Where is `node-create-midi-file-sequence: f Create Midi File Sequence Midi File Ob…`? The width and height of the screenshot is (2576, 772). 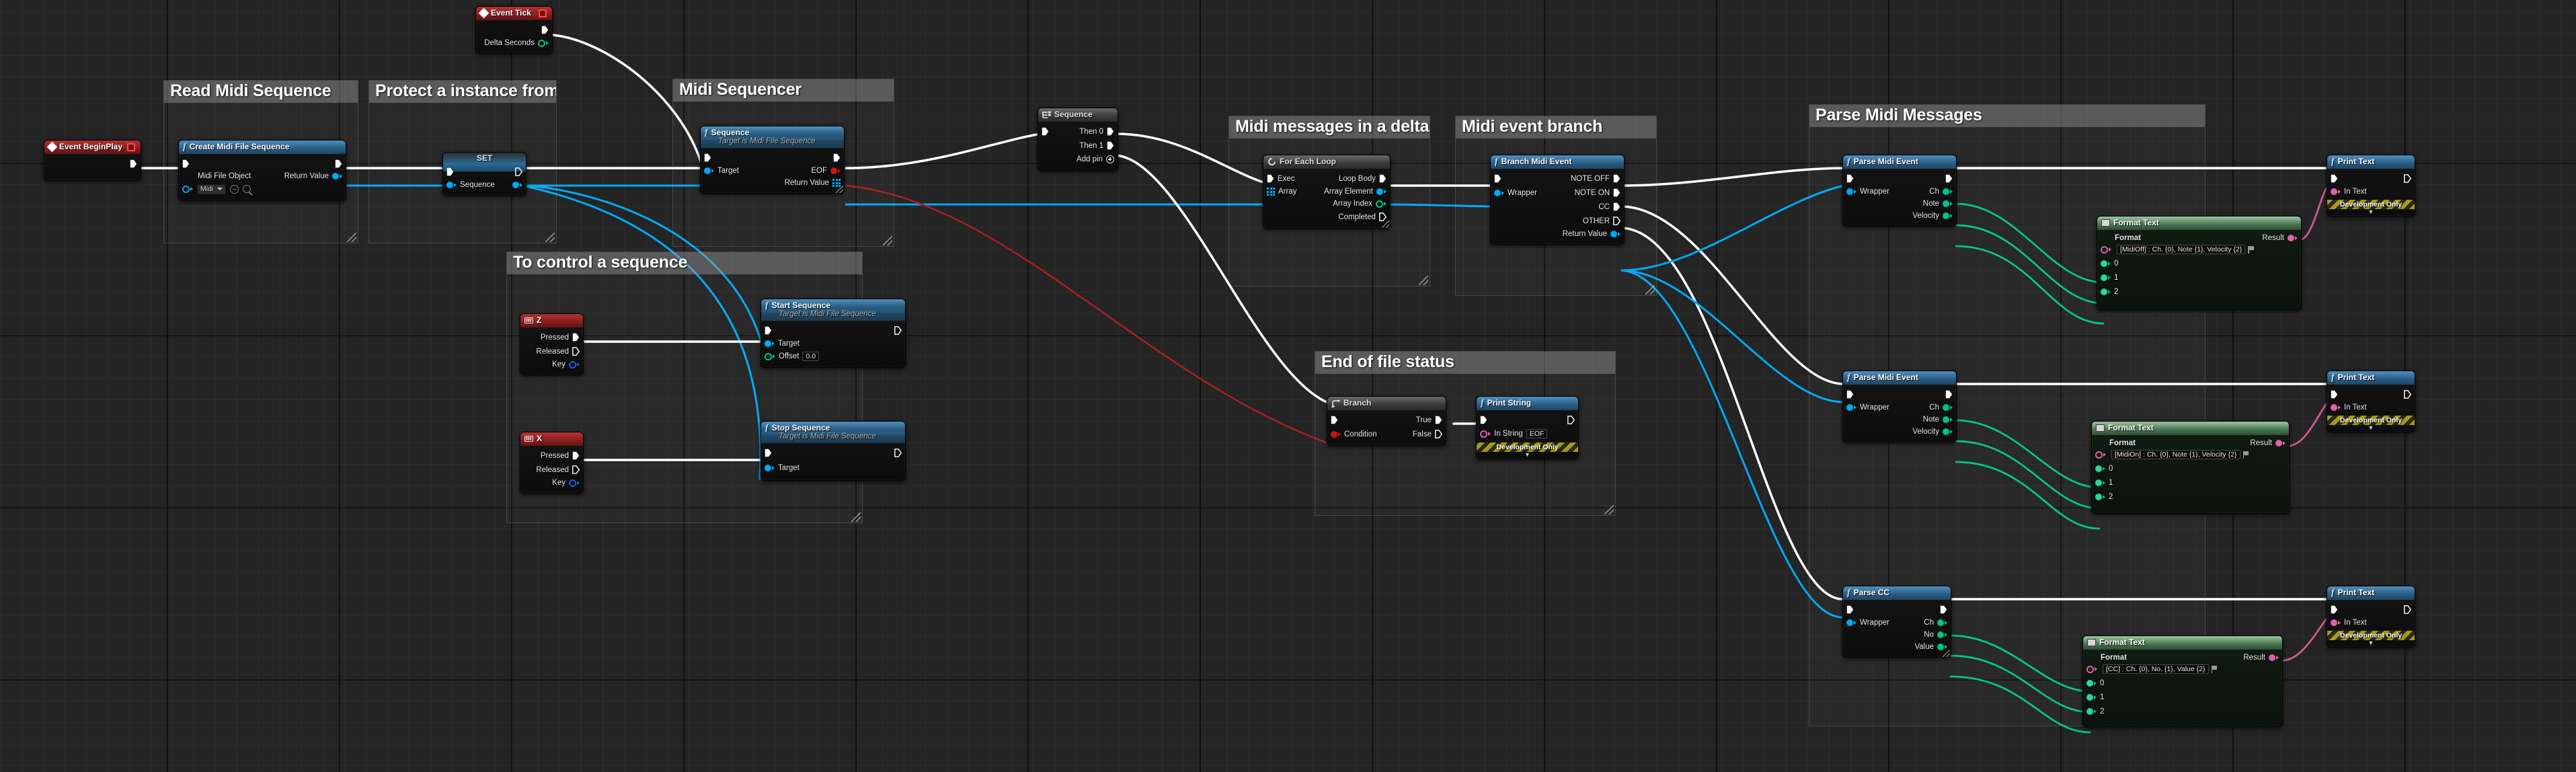 node-create-midi-file-sequence: f Create Midi File Sequence Midi File Ob… is located at coordinates (262, 170).